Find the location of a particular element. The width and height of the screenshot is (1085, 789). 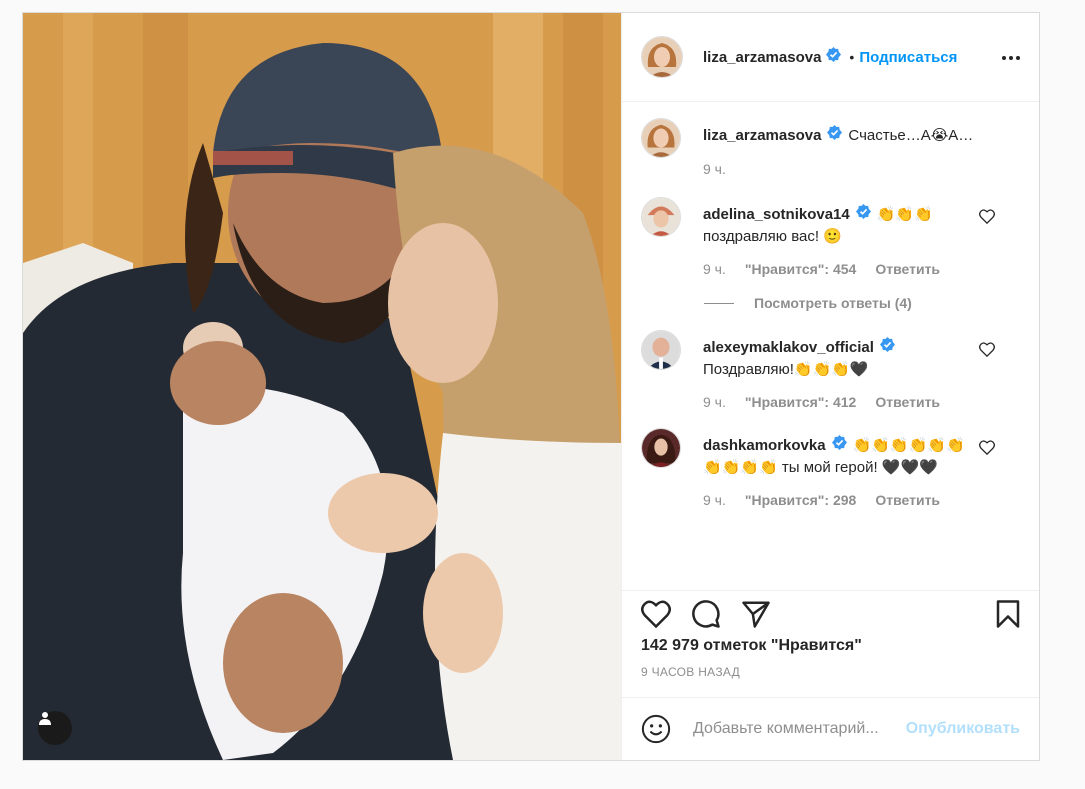

comment-button is located at coordinates (706, 614).